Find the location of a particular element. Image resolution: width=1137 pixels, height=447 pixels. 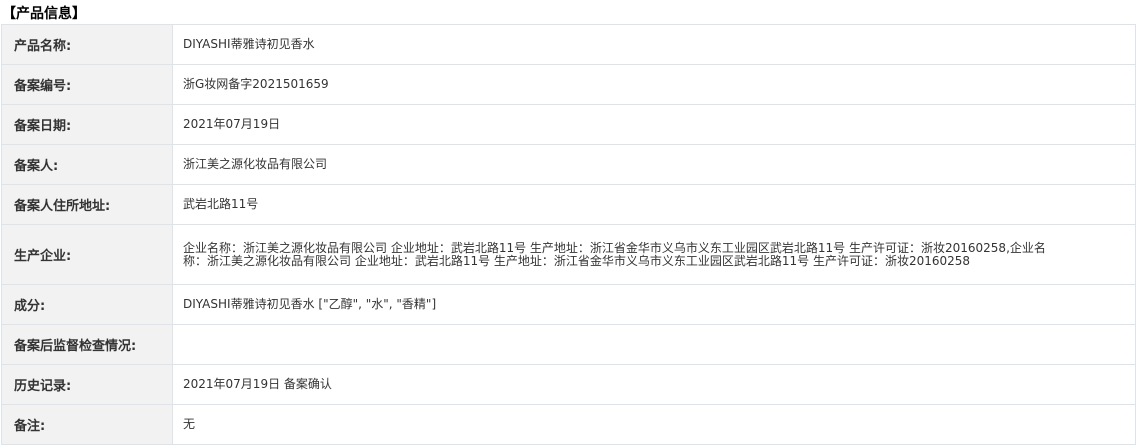

table-row-history: 历史记录: 2021年07月19日 备案确认 is located at coordinates (568, 384).